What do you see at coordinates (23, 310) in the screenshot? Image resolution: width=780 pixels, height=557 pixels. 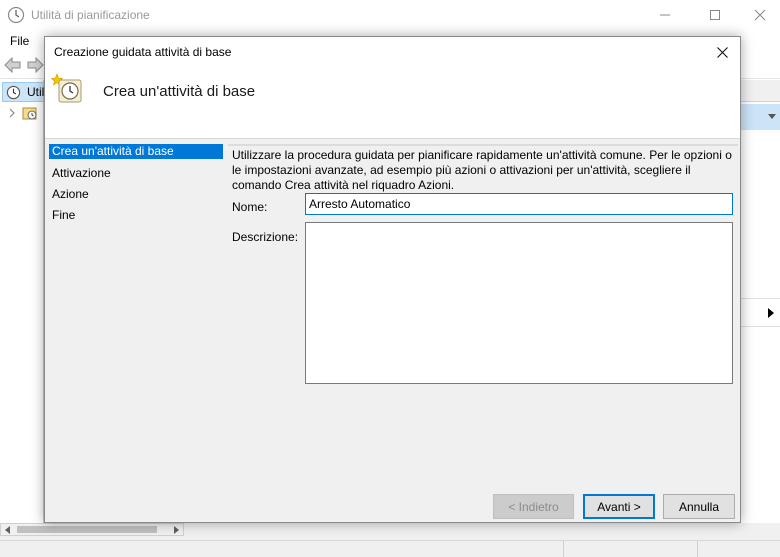 I see `tree-pane: Utili` at bounding box center [23, 310].